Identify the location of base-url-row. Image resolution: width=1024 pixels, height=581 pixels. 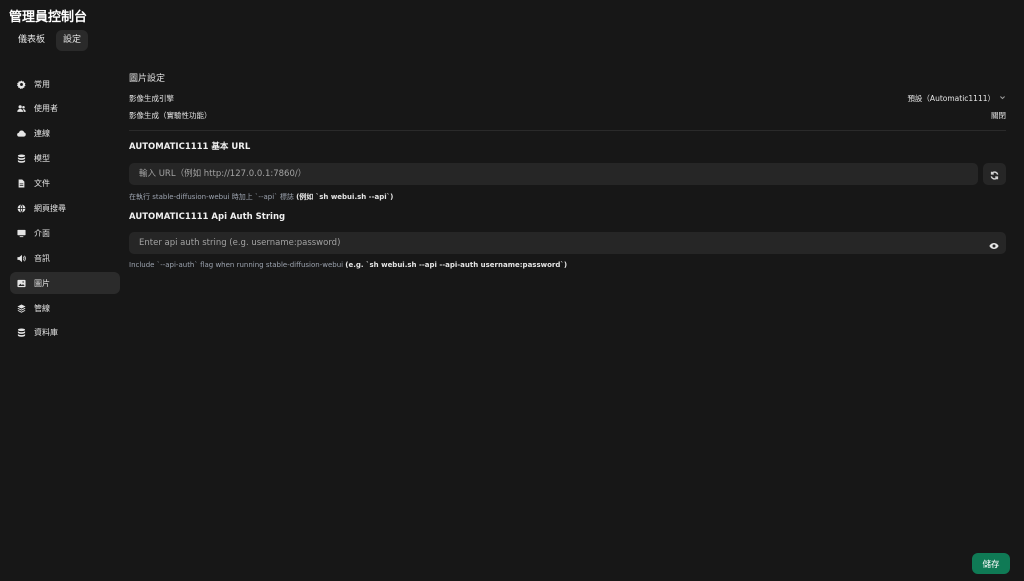
(567, 174).